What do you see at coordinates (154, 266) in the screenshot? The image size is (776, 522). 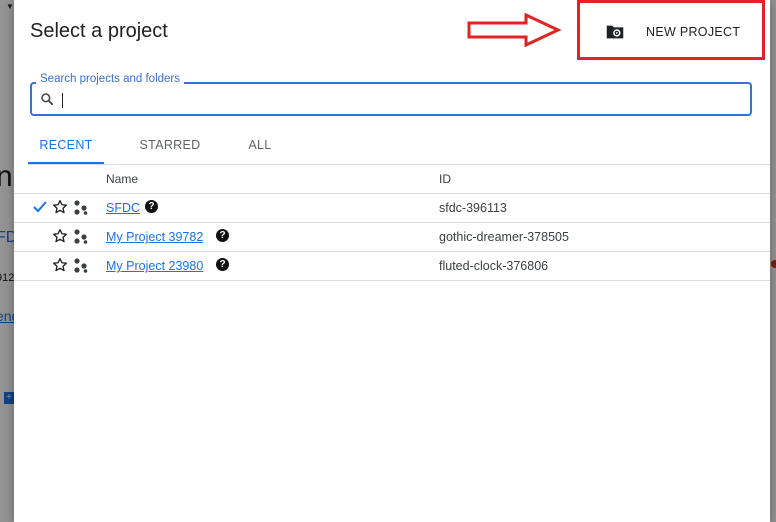 I see `project-name-link: My Project 23980` at bounding box center [154, 266].